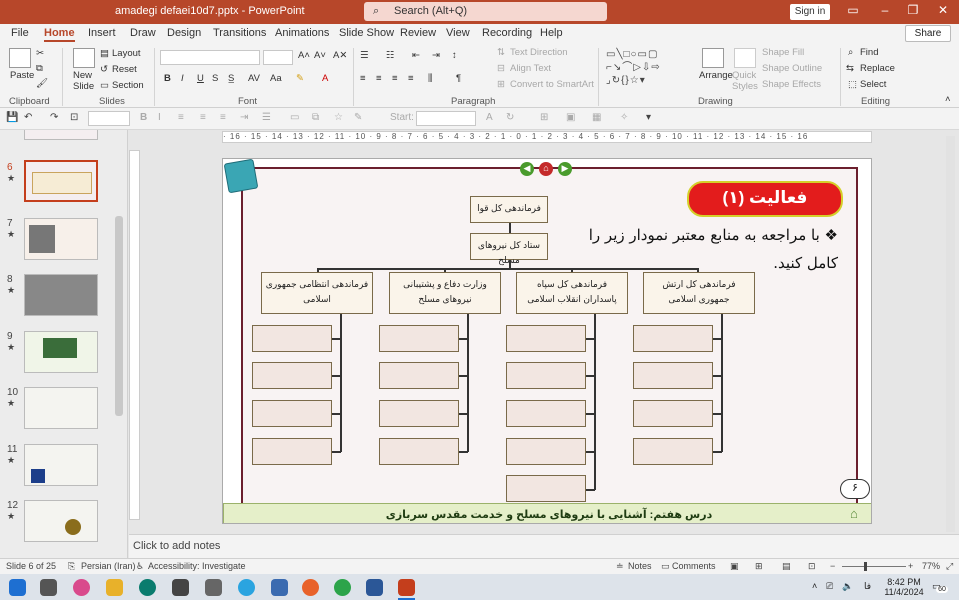 The height and width of the screenshot is (600, 959). I want to click on volume-icon: 🔈, so click(847, 586).